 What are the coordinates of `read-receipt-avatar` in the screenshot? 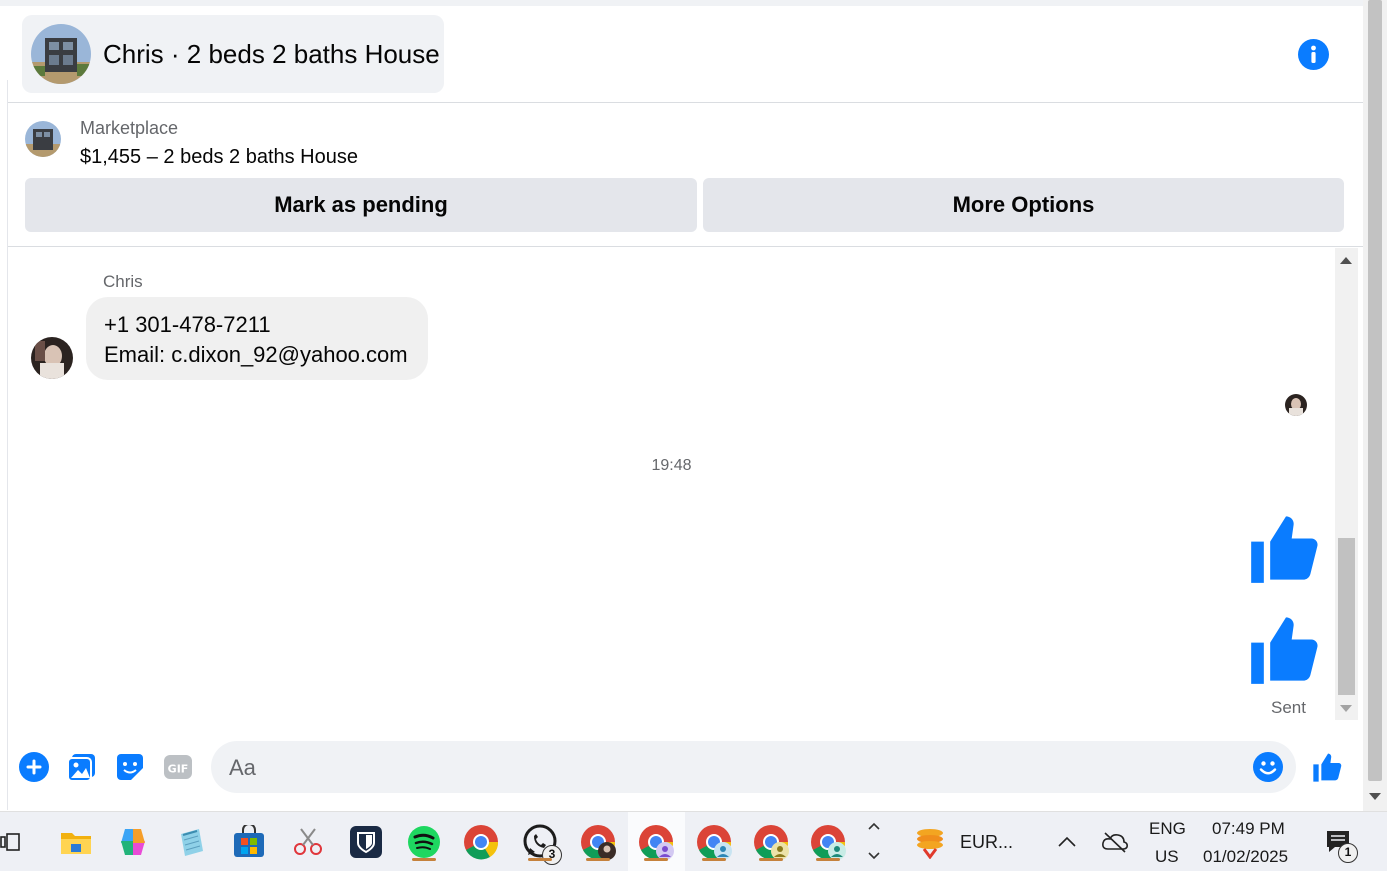 It's located at (1296, 405).